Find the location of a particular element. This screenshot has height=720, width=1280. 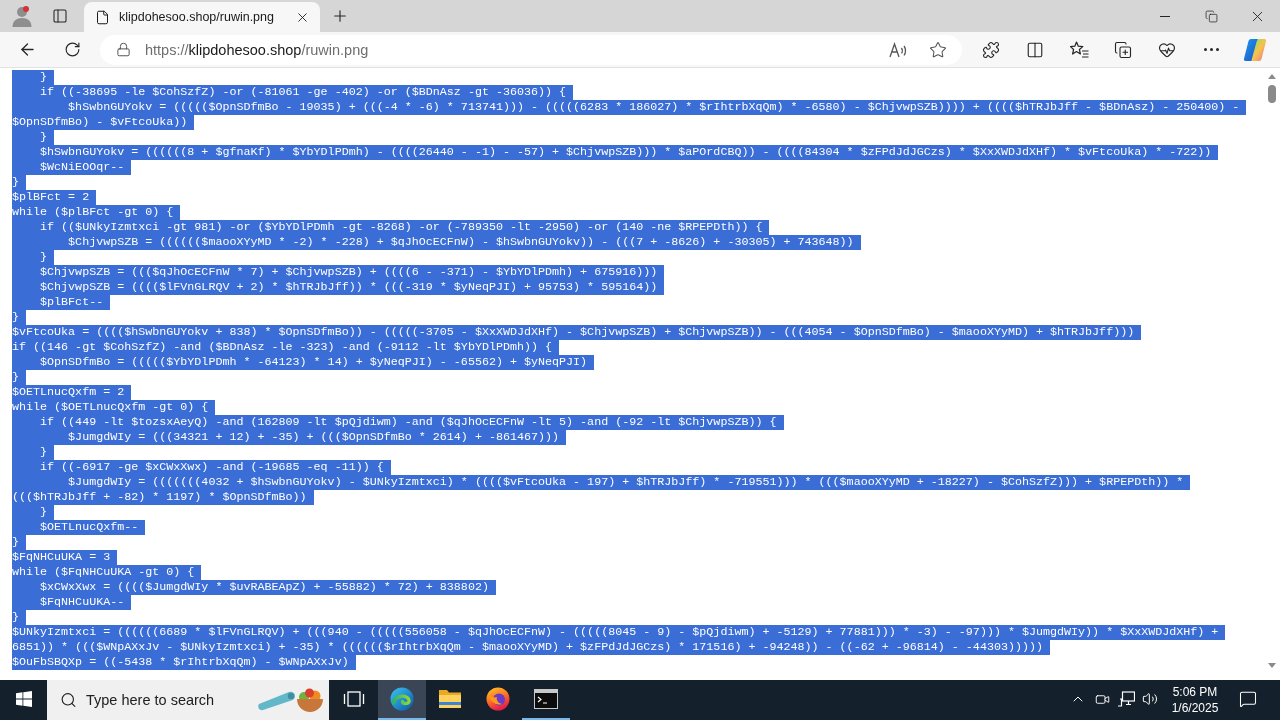

terminal-icon is located at coordinates (546, 699).